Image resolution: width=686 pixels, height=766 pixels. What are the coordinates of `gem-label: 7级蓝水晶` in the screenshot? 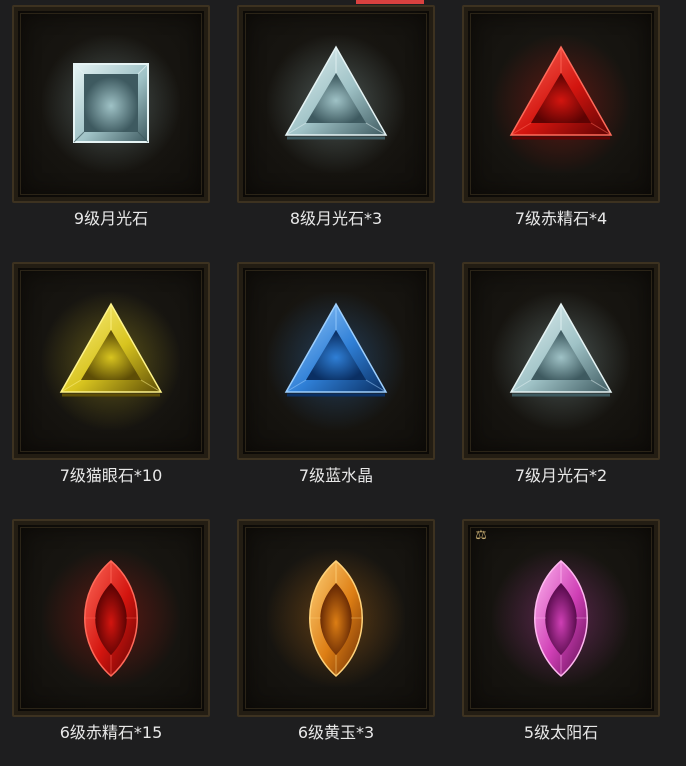 It's located at (336, 475).